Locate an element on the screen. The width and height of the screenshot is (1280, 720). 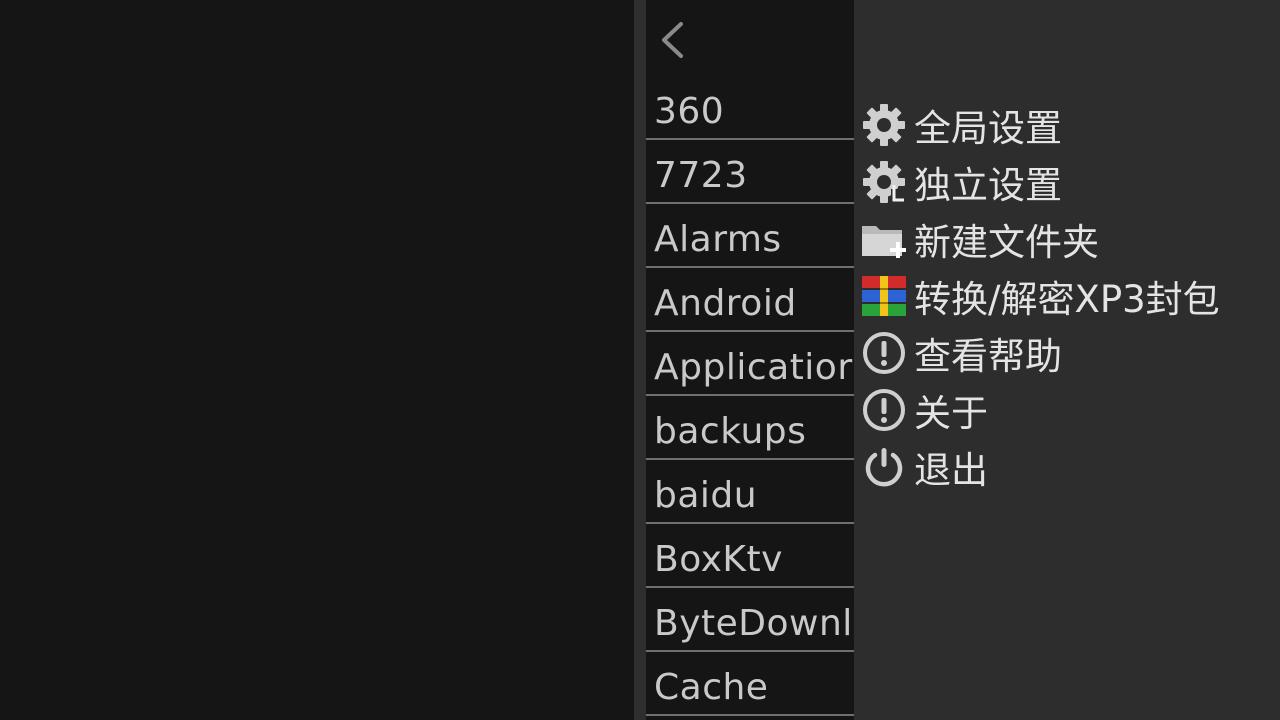
file-item-label: Applicatior is located at coordinates (753, 367).